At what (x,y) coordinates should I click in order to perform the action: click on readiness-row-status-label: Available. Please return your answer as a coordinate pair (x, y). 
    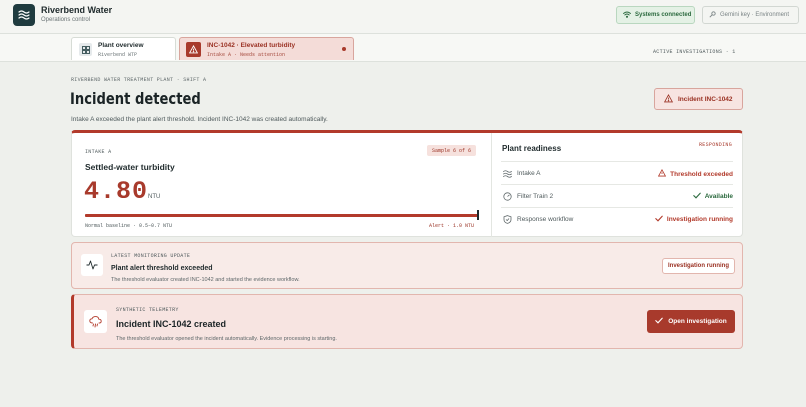
    Looking at the image, I should click on (718, 196).